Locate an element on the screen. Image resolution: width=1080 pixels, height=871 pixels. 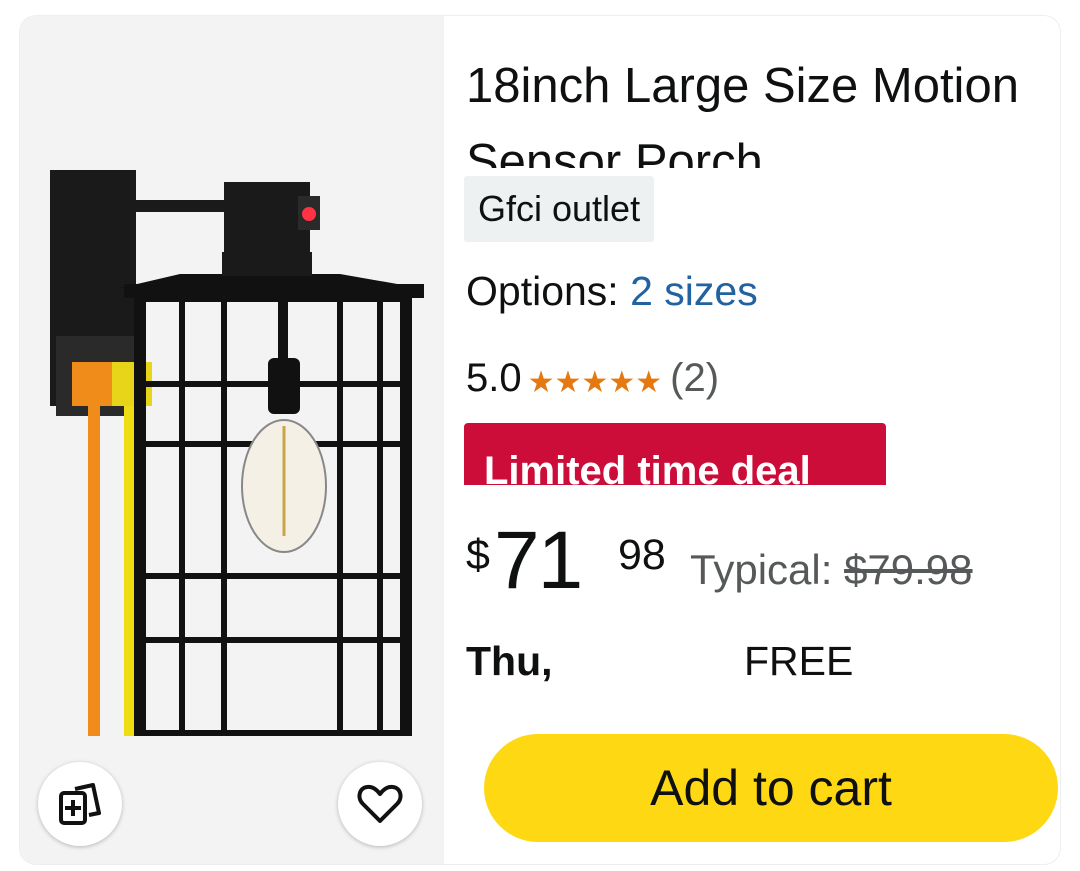
typical-label: Typical: is located at coordinates (761, 569).